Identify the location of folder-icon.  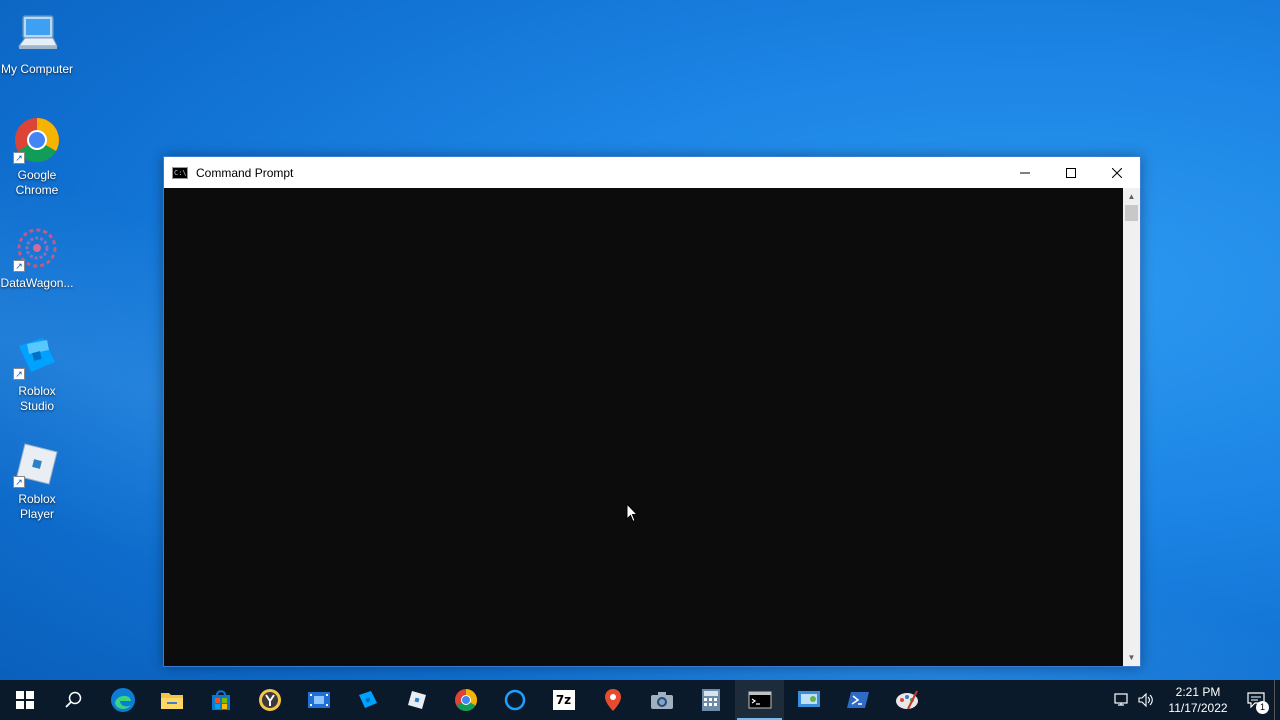
(171, 701).